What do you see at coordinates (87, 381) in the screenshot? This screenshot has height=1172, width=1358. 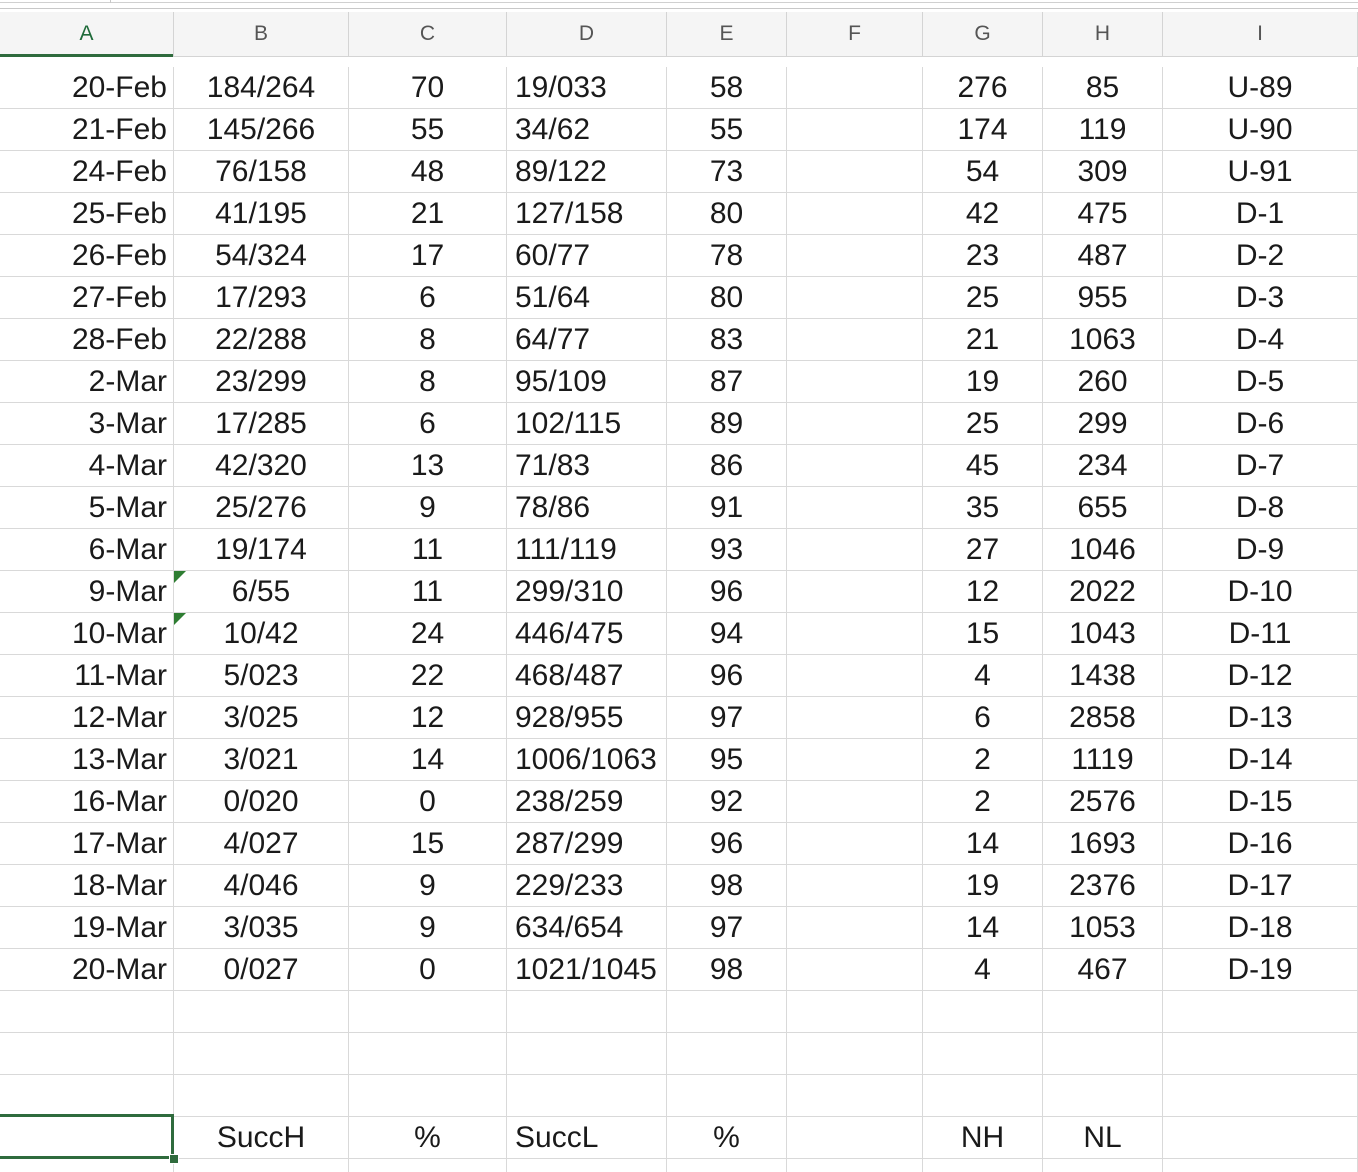 I see `cell-a: 2-Mar` at bounding box center [87, 381].